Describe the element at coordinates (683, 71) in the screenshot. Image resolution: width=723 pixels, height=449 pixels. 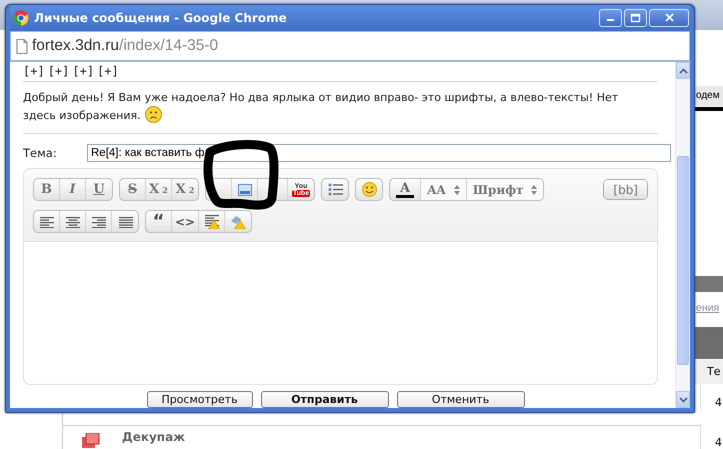
I see `scroll-up-icon` at that location.